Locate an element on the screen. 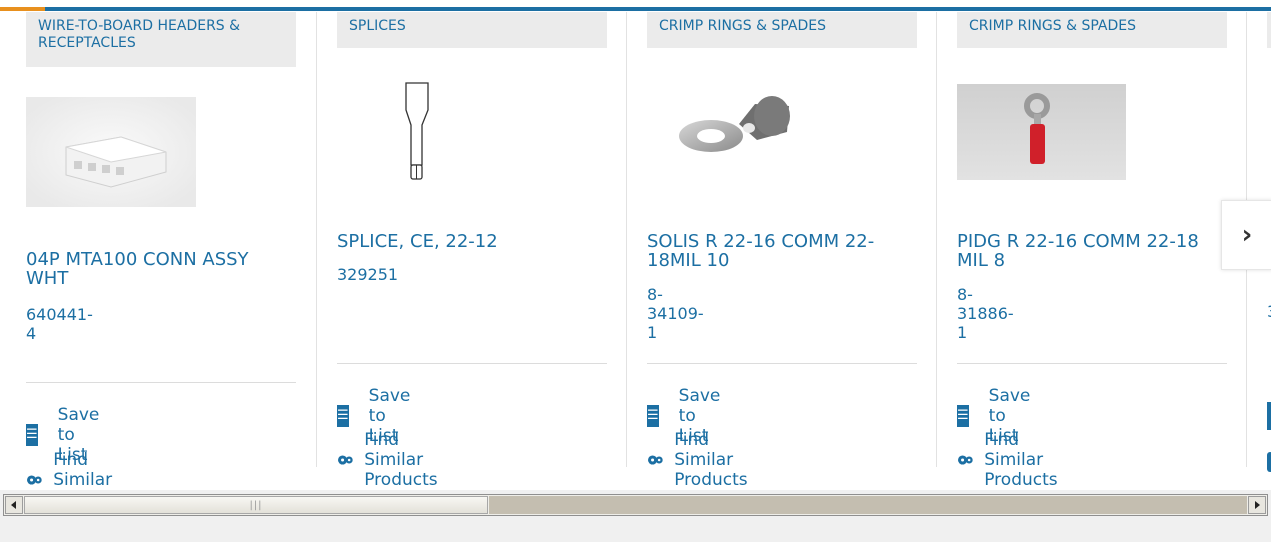 This screenshot has height=542, width=1271. top-accent-bar is located at coordinates (635, 6).